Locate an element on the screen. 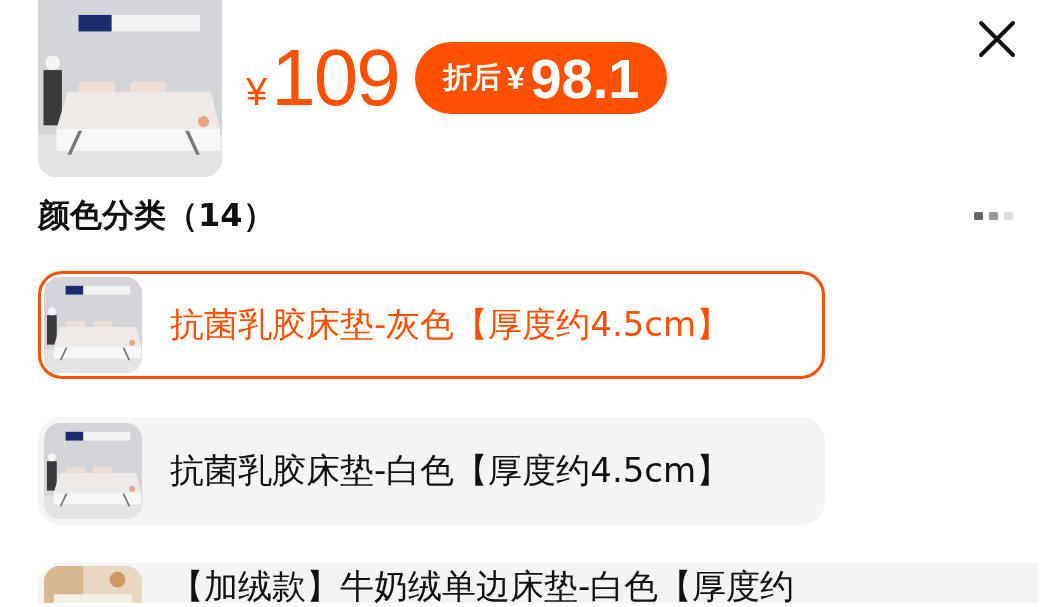  discount-badge: 折后 ¥98.1 is located at coordinates (541, 78).